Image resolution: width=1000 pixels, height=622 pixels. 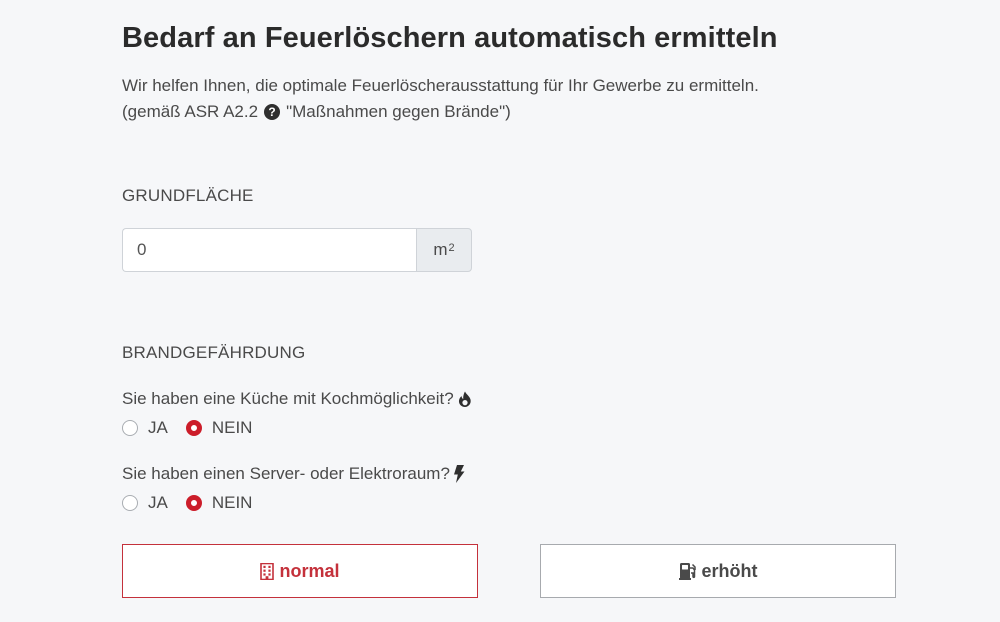 What do you see at coordinates (267, 571) in the screenshot?
I see `building-icon` at bounding box center [267, 571].